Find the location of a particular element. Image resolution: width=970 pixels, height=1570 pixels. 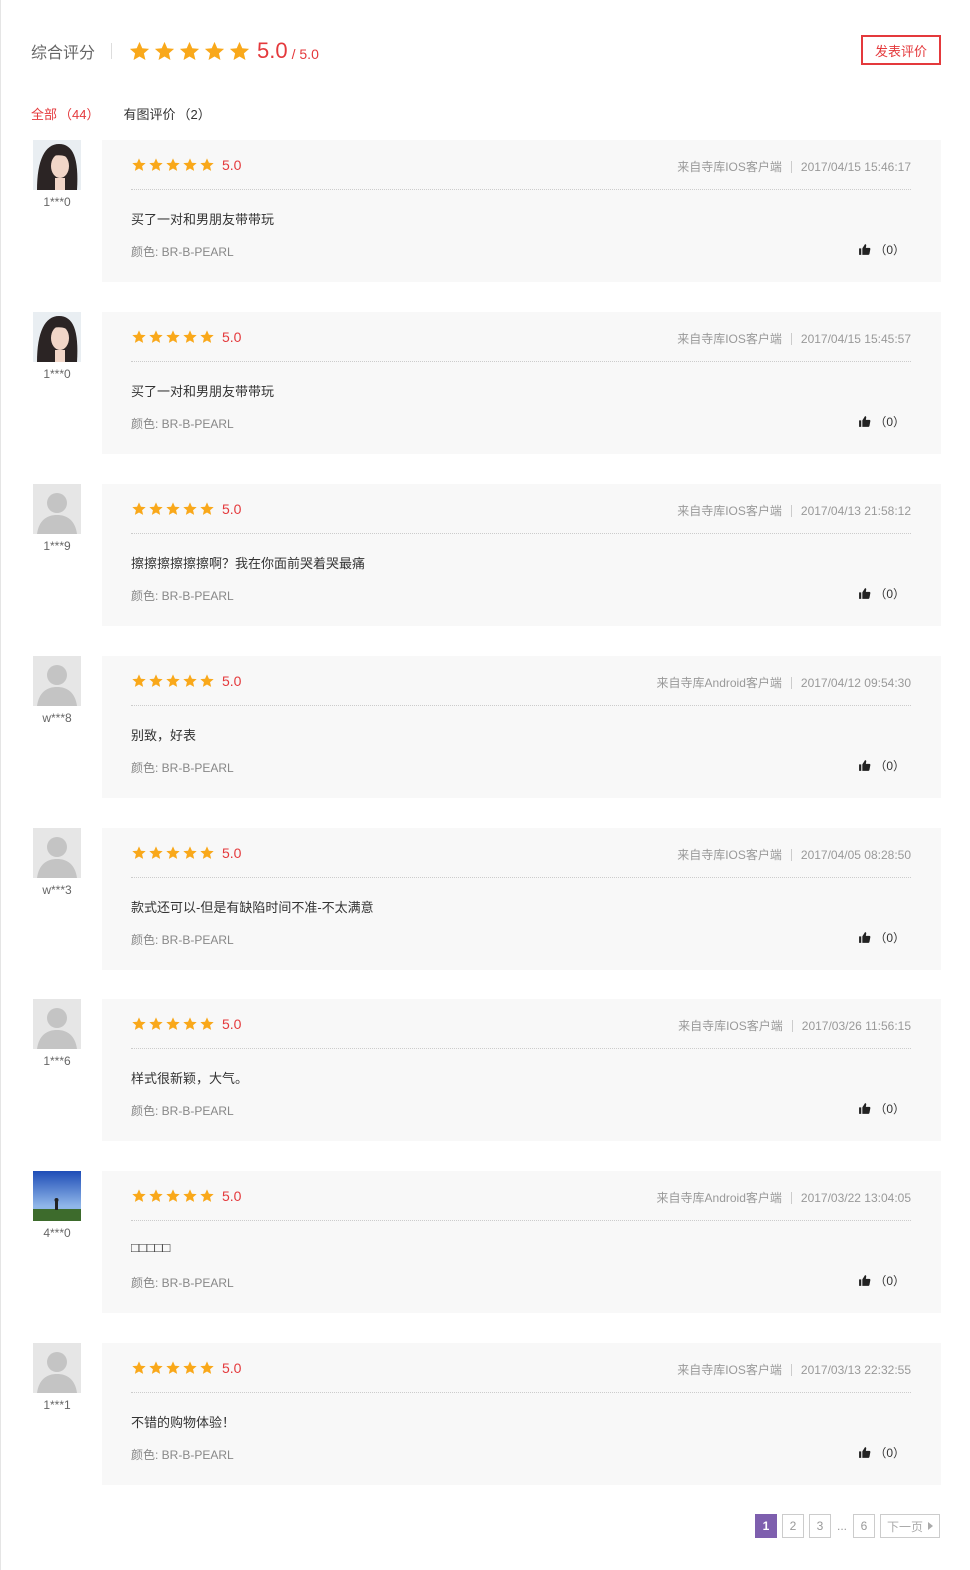

write-review-button: 发表评价 is located at coordinates (901, 50).